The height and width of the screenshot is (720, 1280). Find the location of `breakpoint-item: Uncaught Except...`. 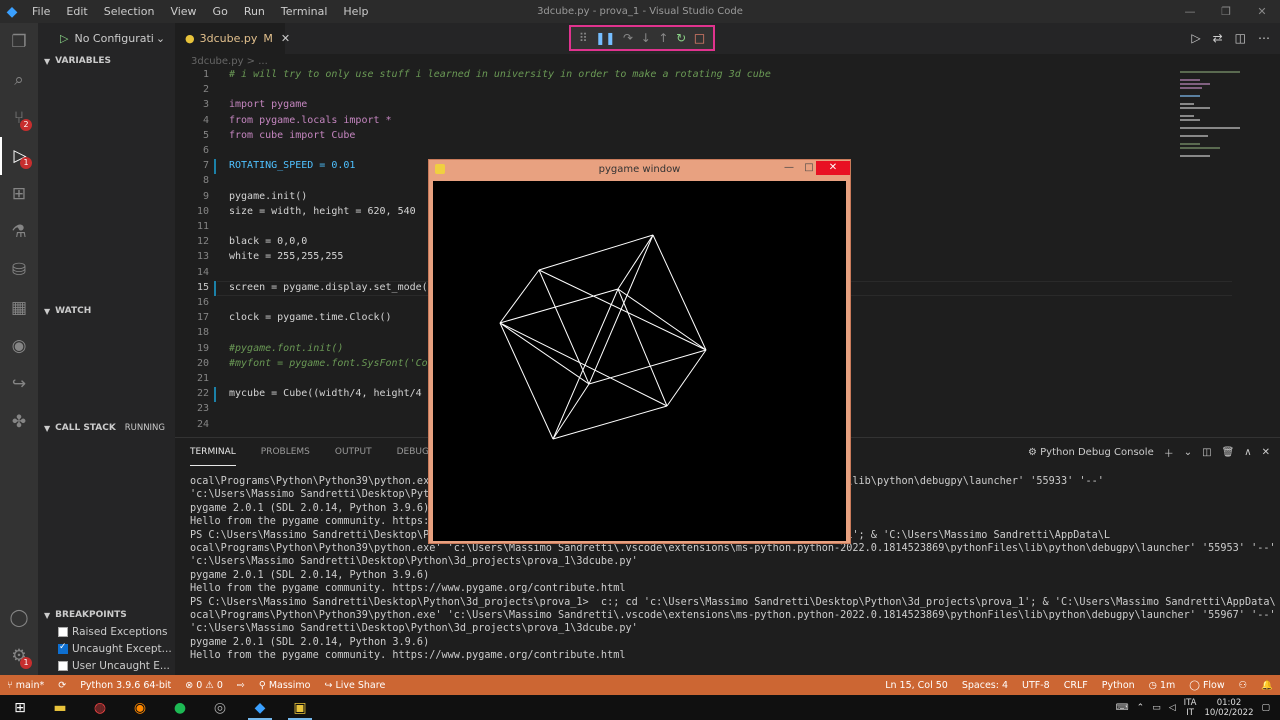

breakpoint-item: Uncaught Except... is located at coordinates (115, 649).